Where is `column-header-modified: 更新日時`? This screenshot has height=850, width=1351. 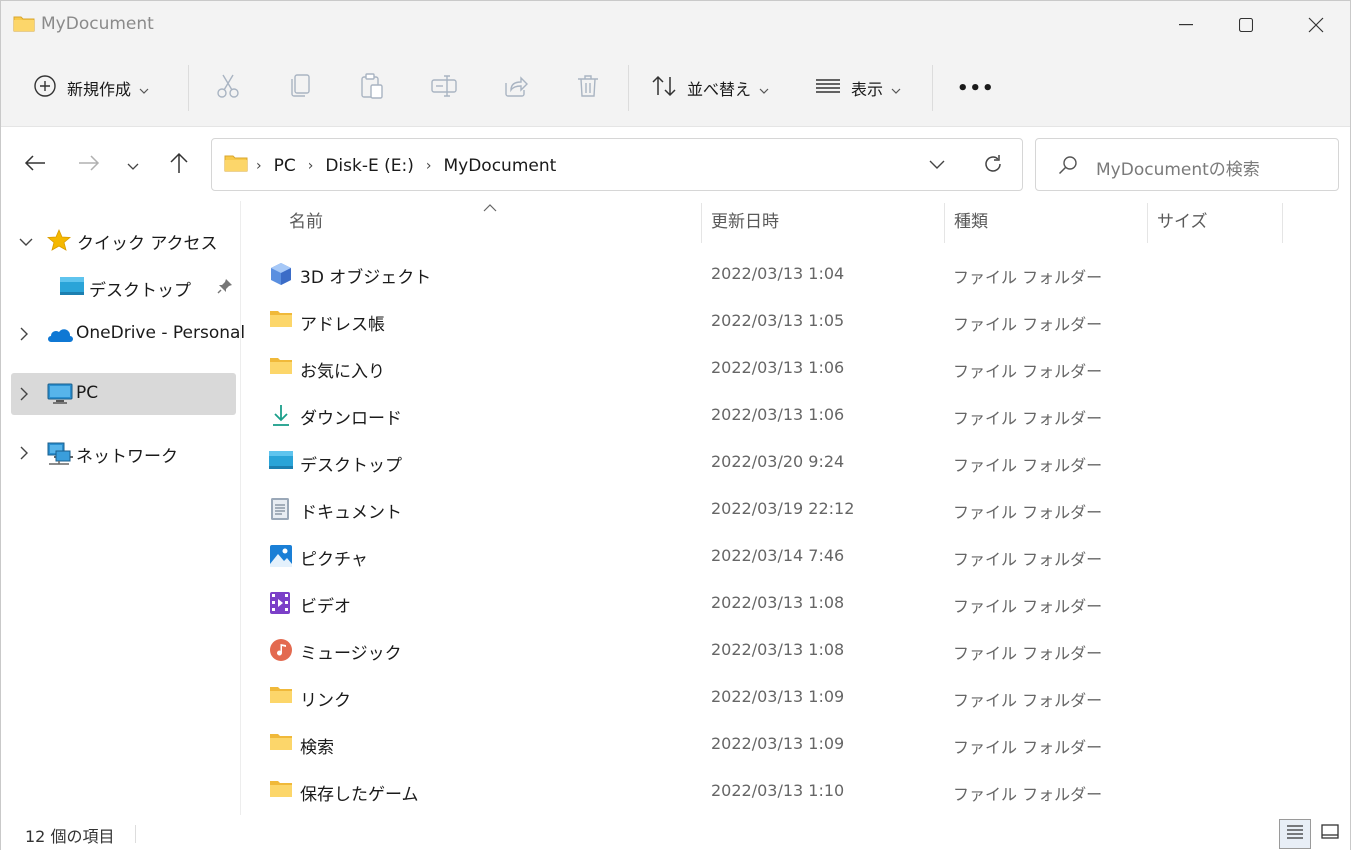
column-header-modified: 更新日時 is located at coordinates (826, 225).